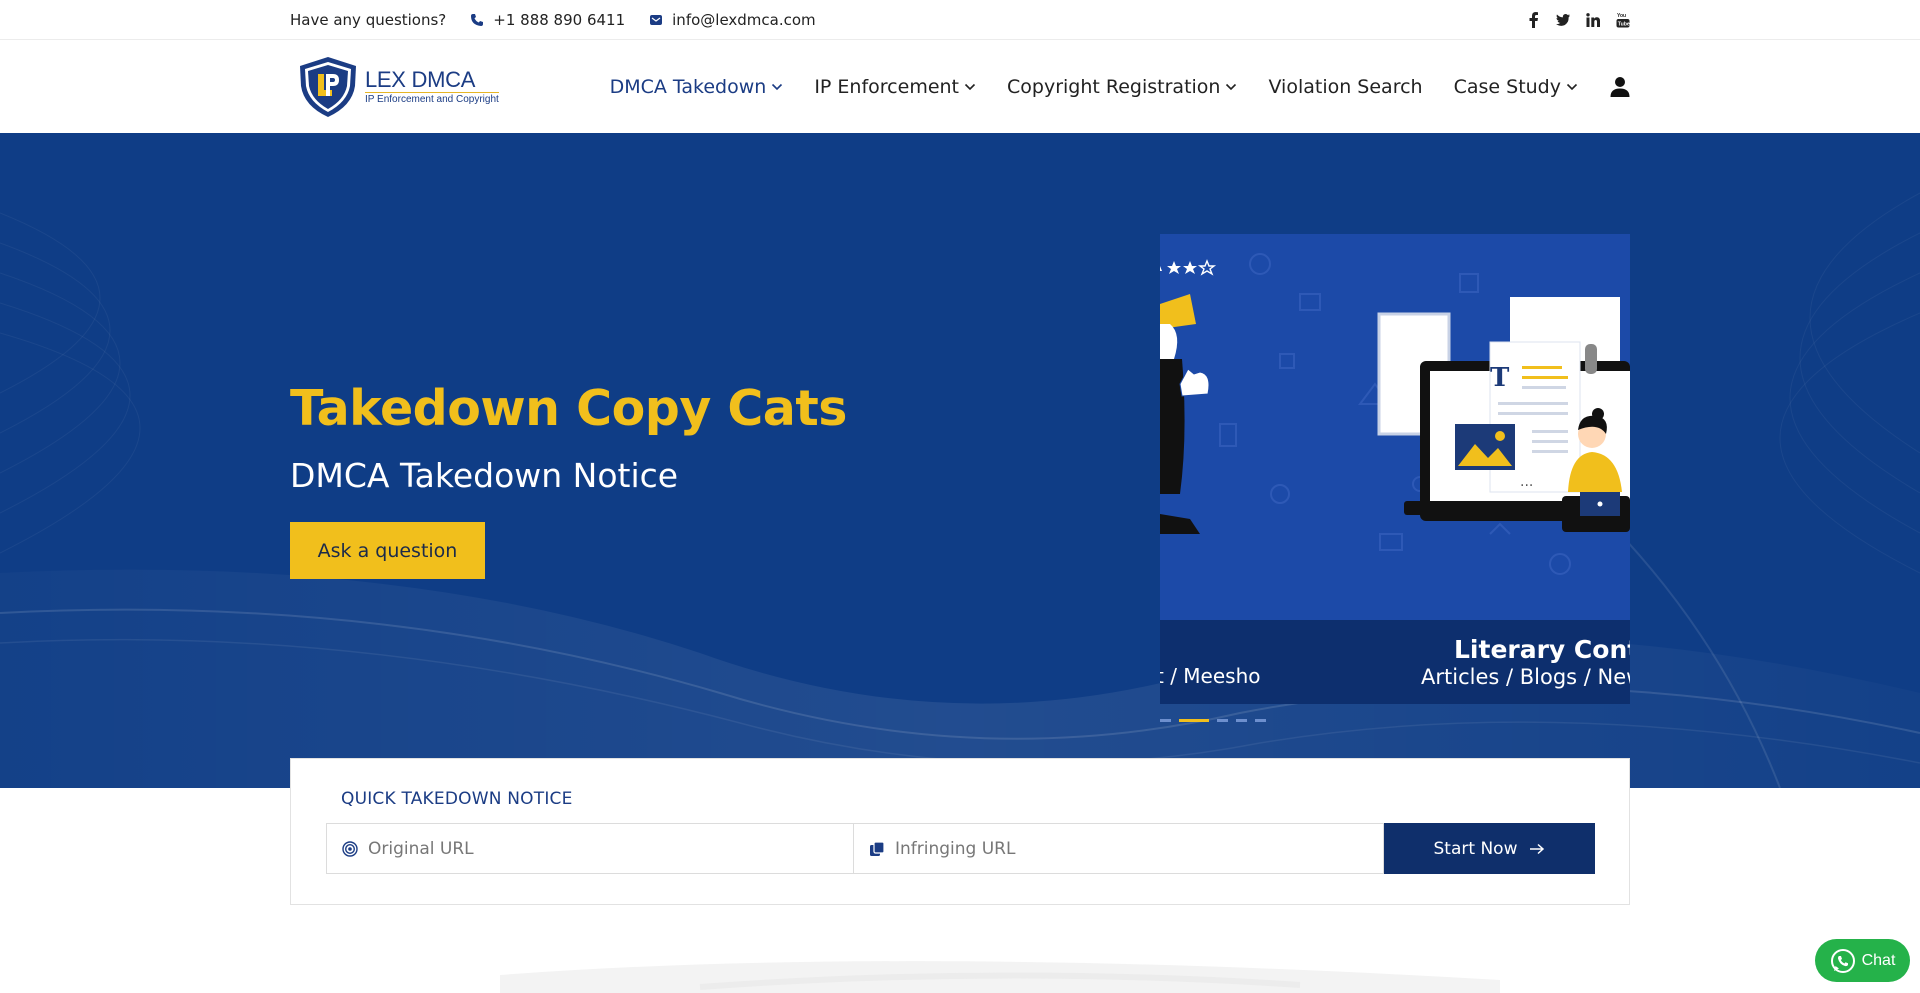 This screenshot has height=993, width=1920. What do you see at coordinates (328, 87) in the screenshot?
I see `shield-logo-icon` at bounding box center [328, 87].